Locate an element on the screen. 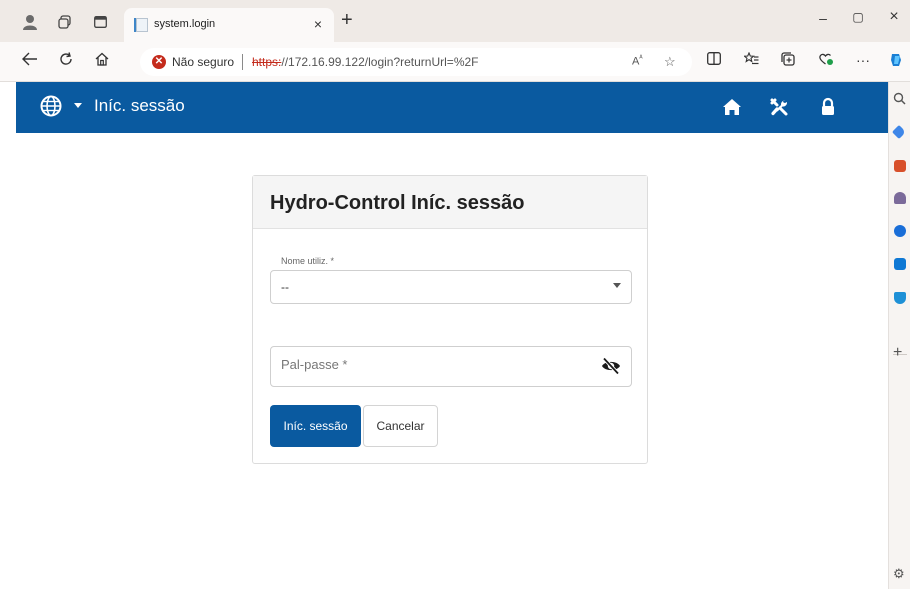  url-scheme: https: is located at coordinates (267, 62).